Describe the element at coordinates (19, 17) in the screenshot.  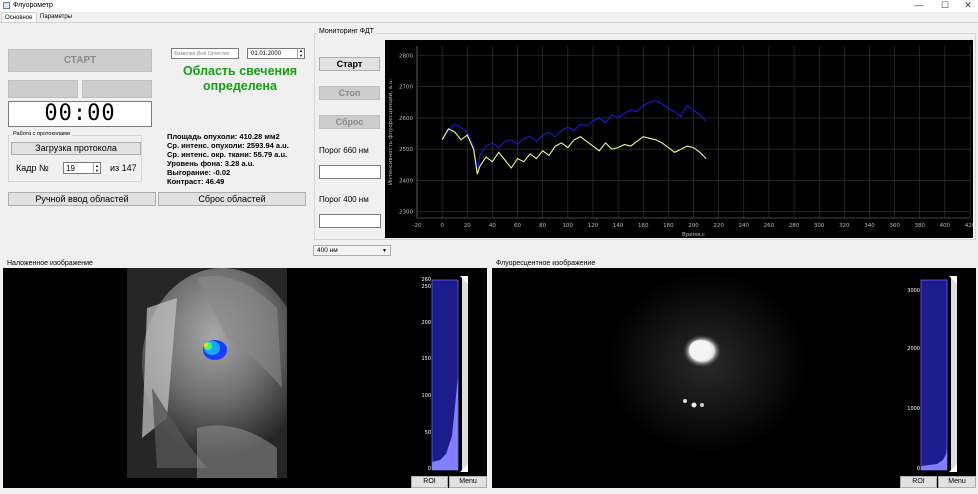
I see `tab-main: Основное` at that location.